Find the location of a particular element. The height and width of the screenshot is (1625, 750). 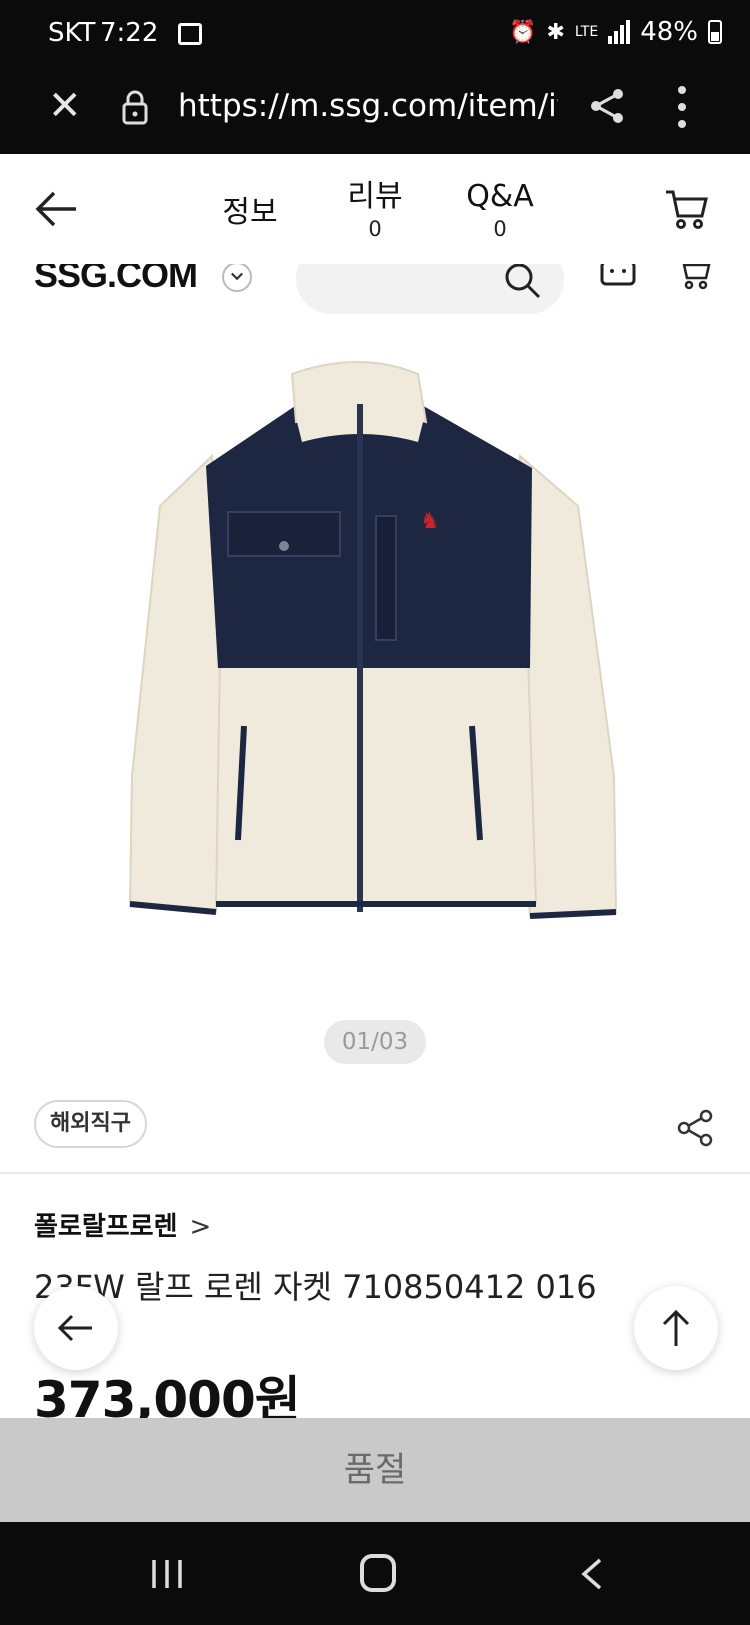

chevron-down-icon is located at coordinates (237, 278).